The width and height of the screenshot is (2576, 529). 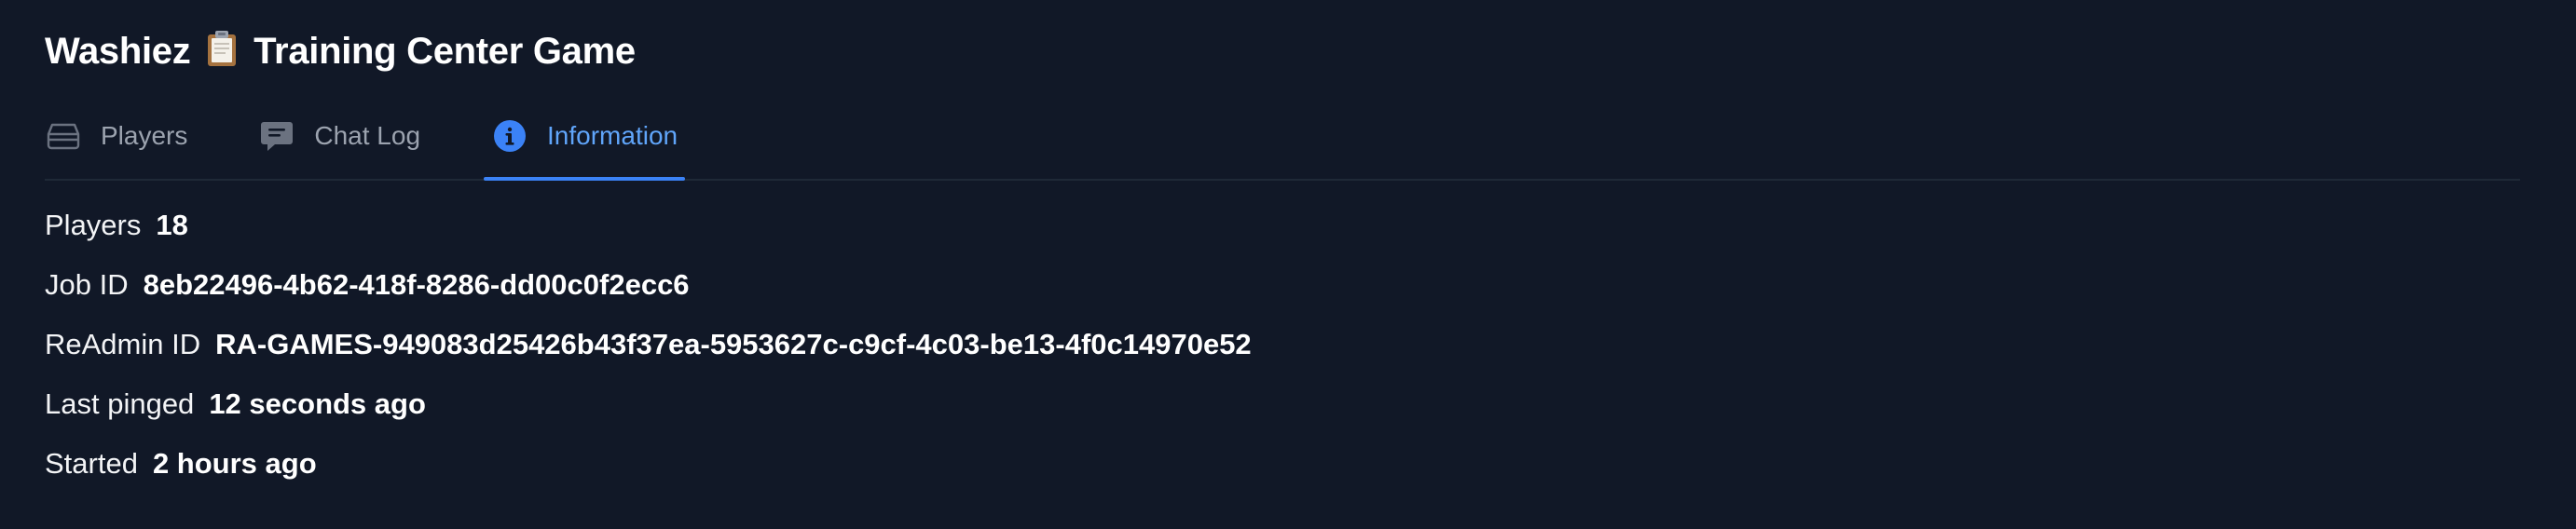 I want to click on page-title: Washiez Training Center Game, so click(x=340, y=51).